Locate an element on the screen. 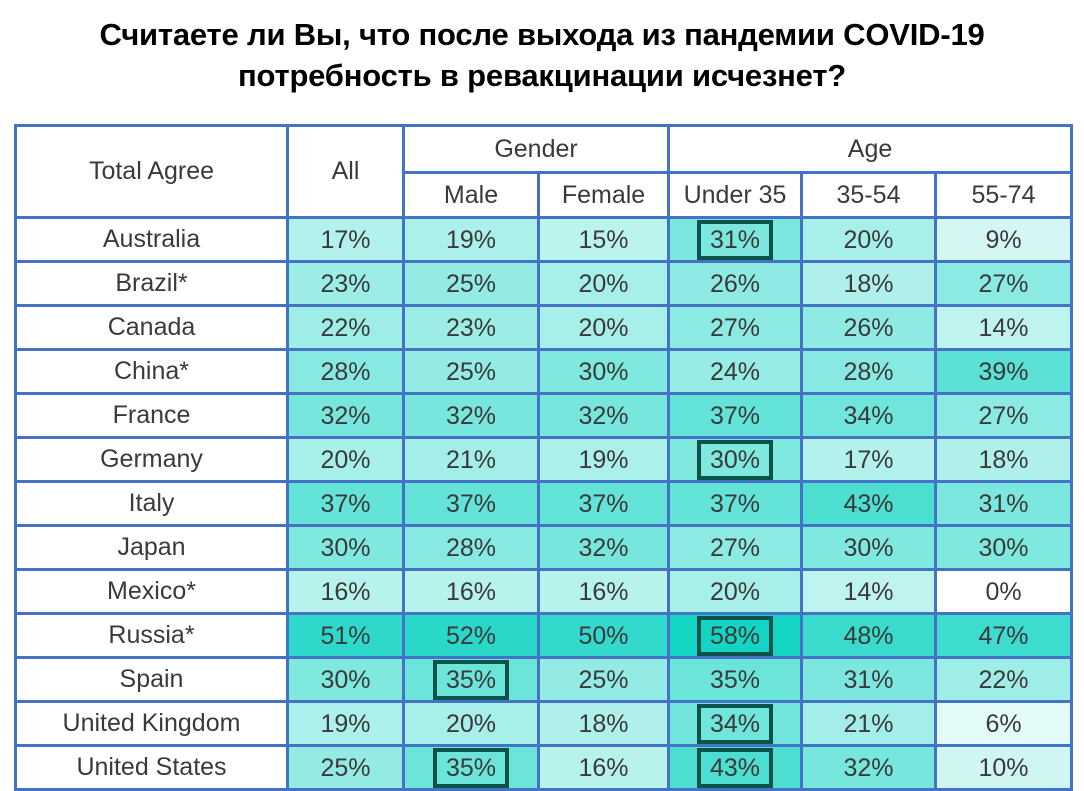  cell-35-54: 30% is located at coordinates (869, 547).